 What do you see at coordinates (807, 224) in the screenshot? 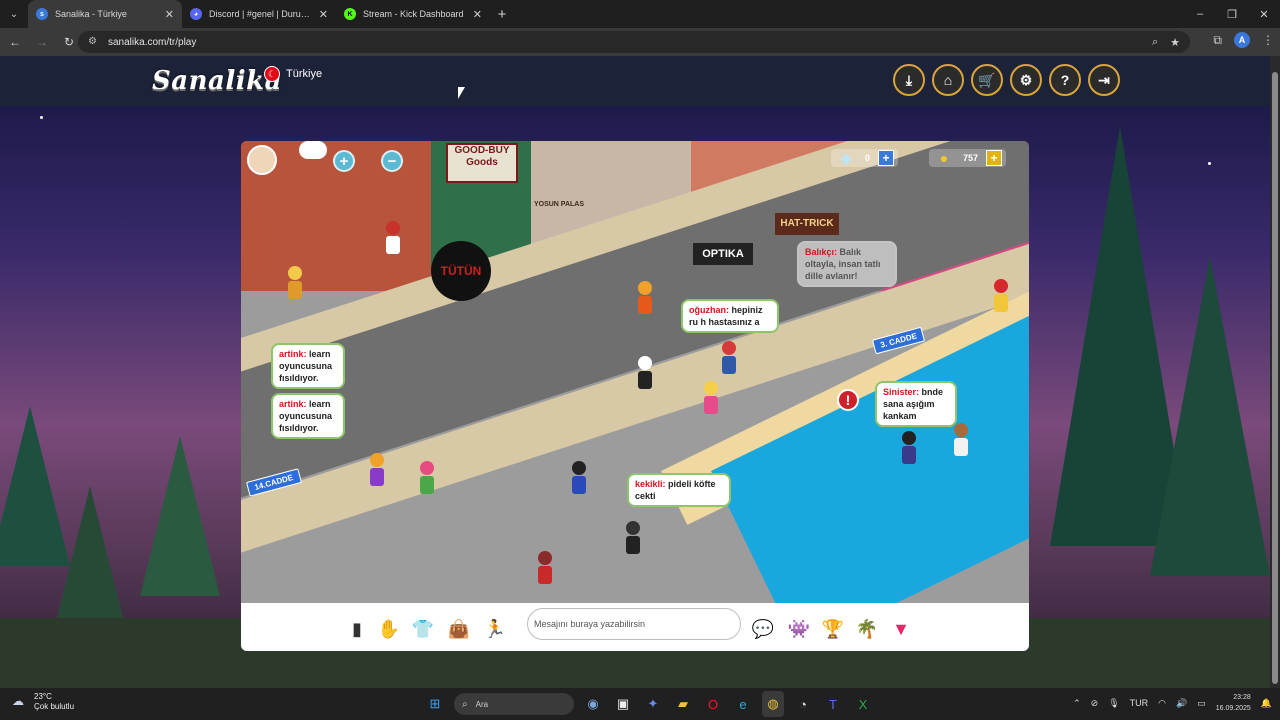
I see `hattrick-sign: HAT-TRICK` at bounding box center [807, 224].